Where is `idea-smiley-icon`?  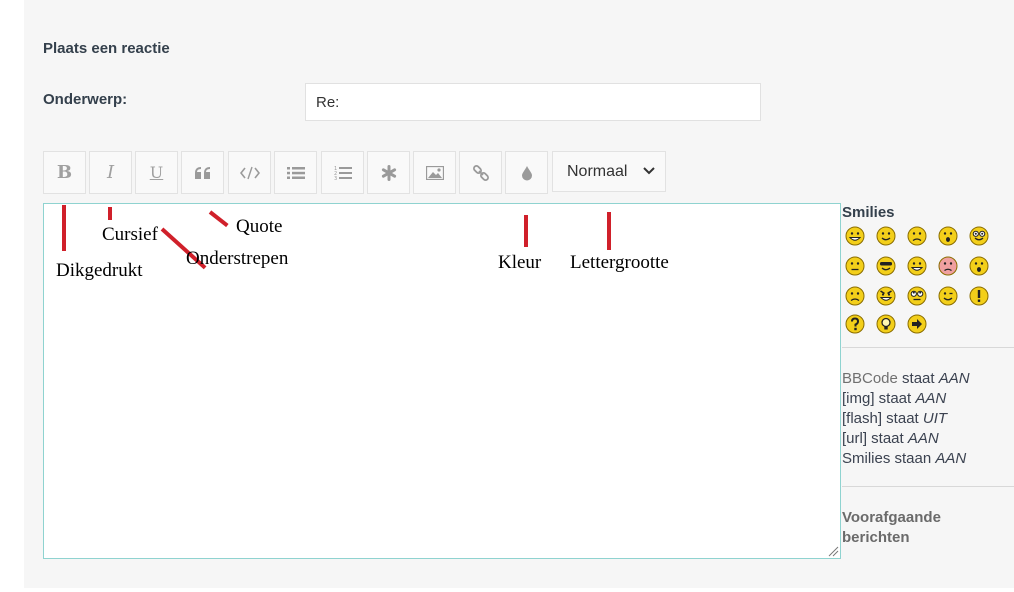 idea-smiley-icon is located at coordinates (886, 324).